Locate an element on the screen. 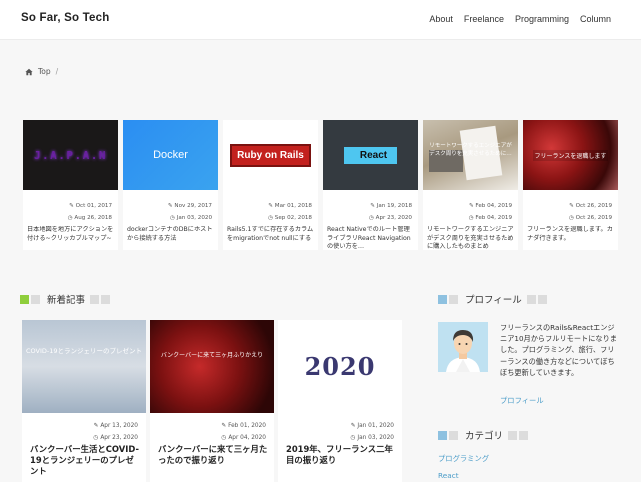  category-item-react: React is located at coordinates (463, 474).